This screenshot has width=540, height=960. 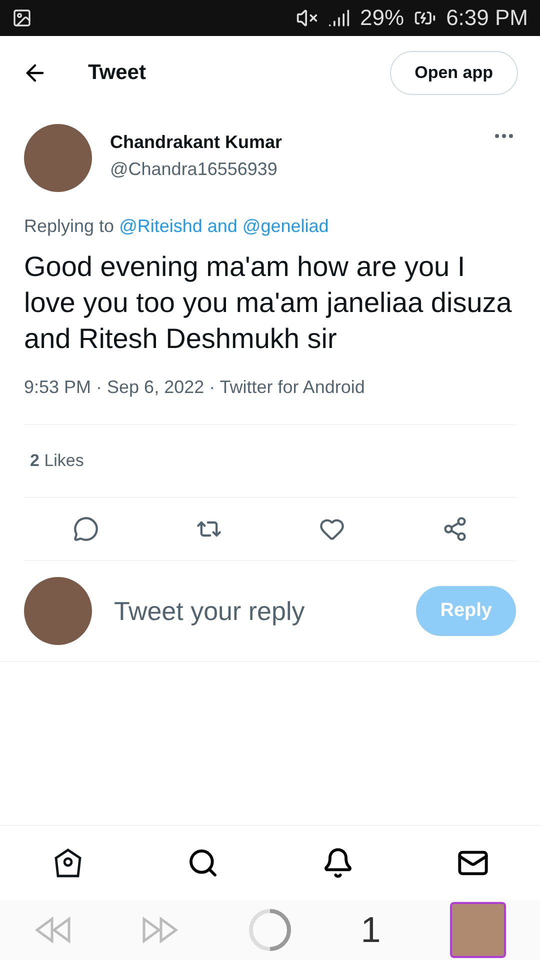 What do you see at coordinates (117, 73) in the screenshot?
I see `page-title: Tweet` at bounding box center [117, 73].